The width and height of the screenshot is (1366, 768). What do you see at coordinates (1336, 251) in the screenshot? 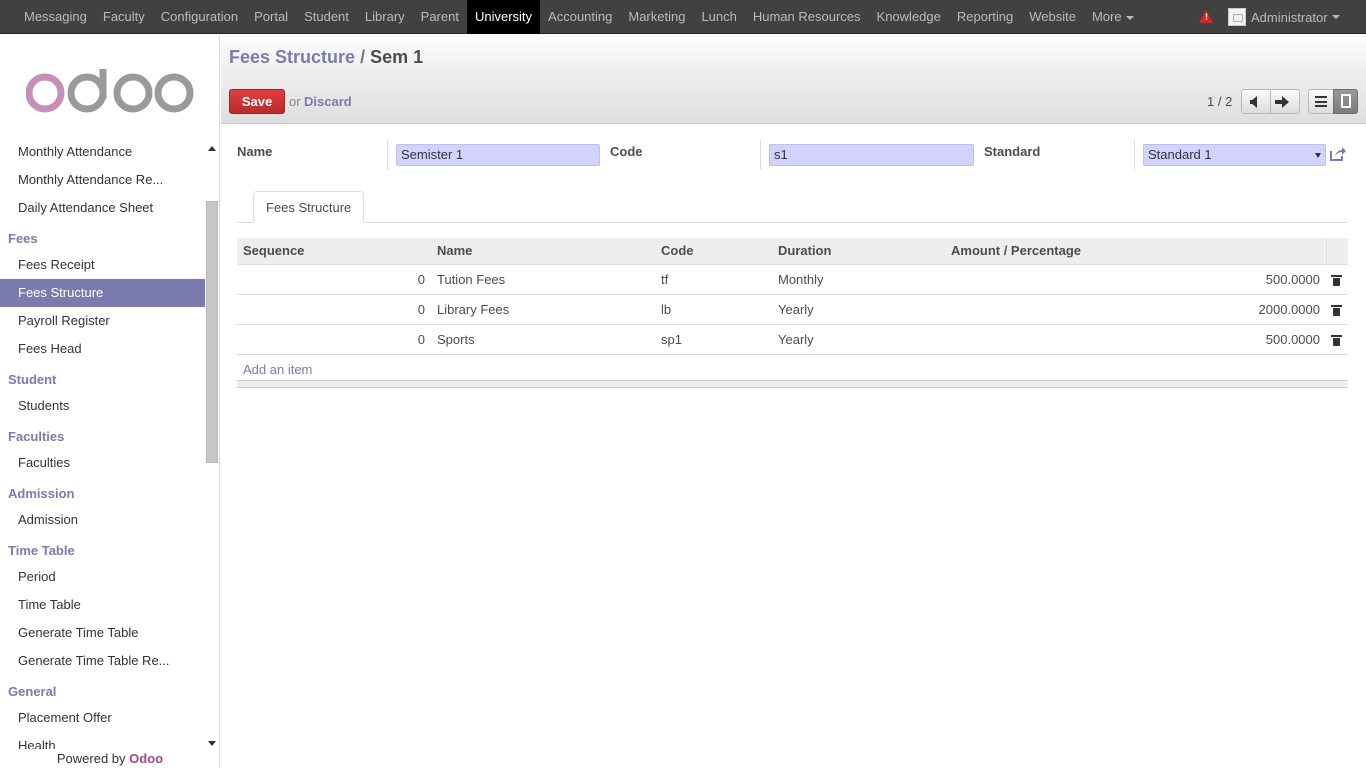
I see `column-header-actions` at bounding box center [1336, 251].